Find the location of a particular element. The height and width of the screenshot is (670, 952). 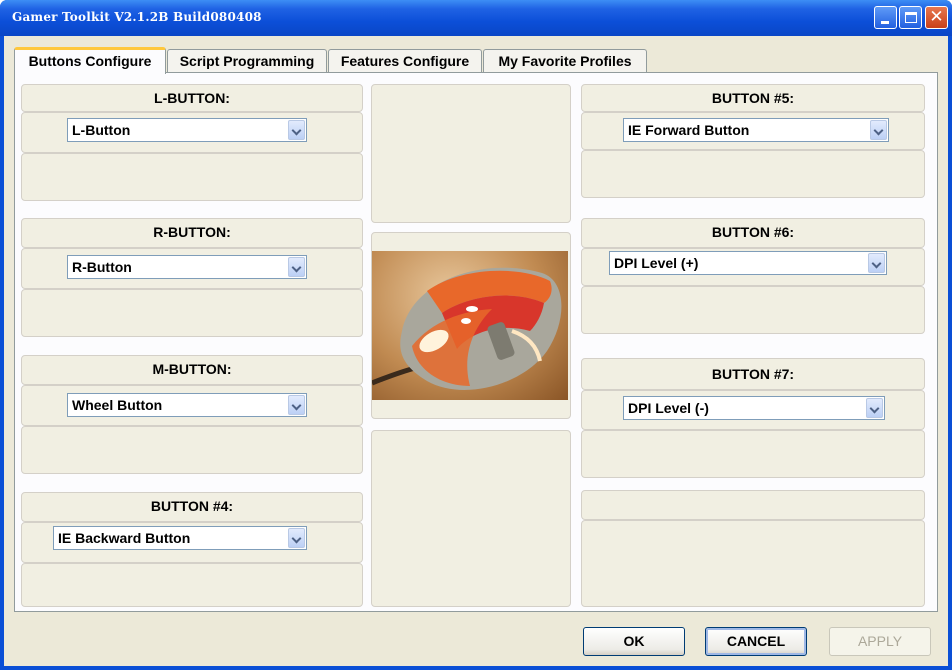

close-icon: ✕ is located at coordinates (936, 17).